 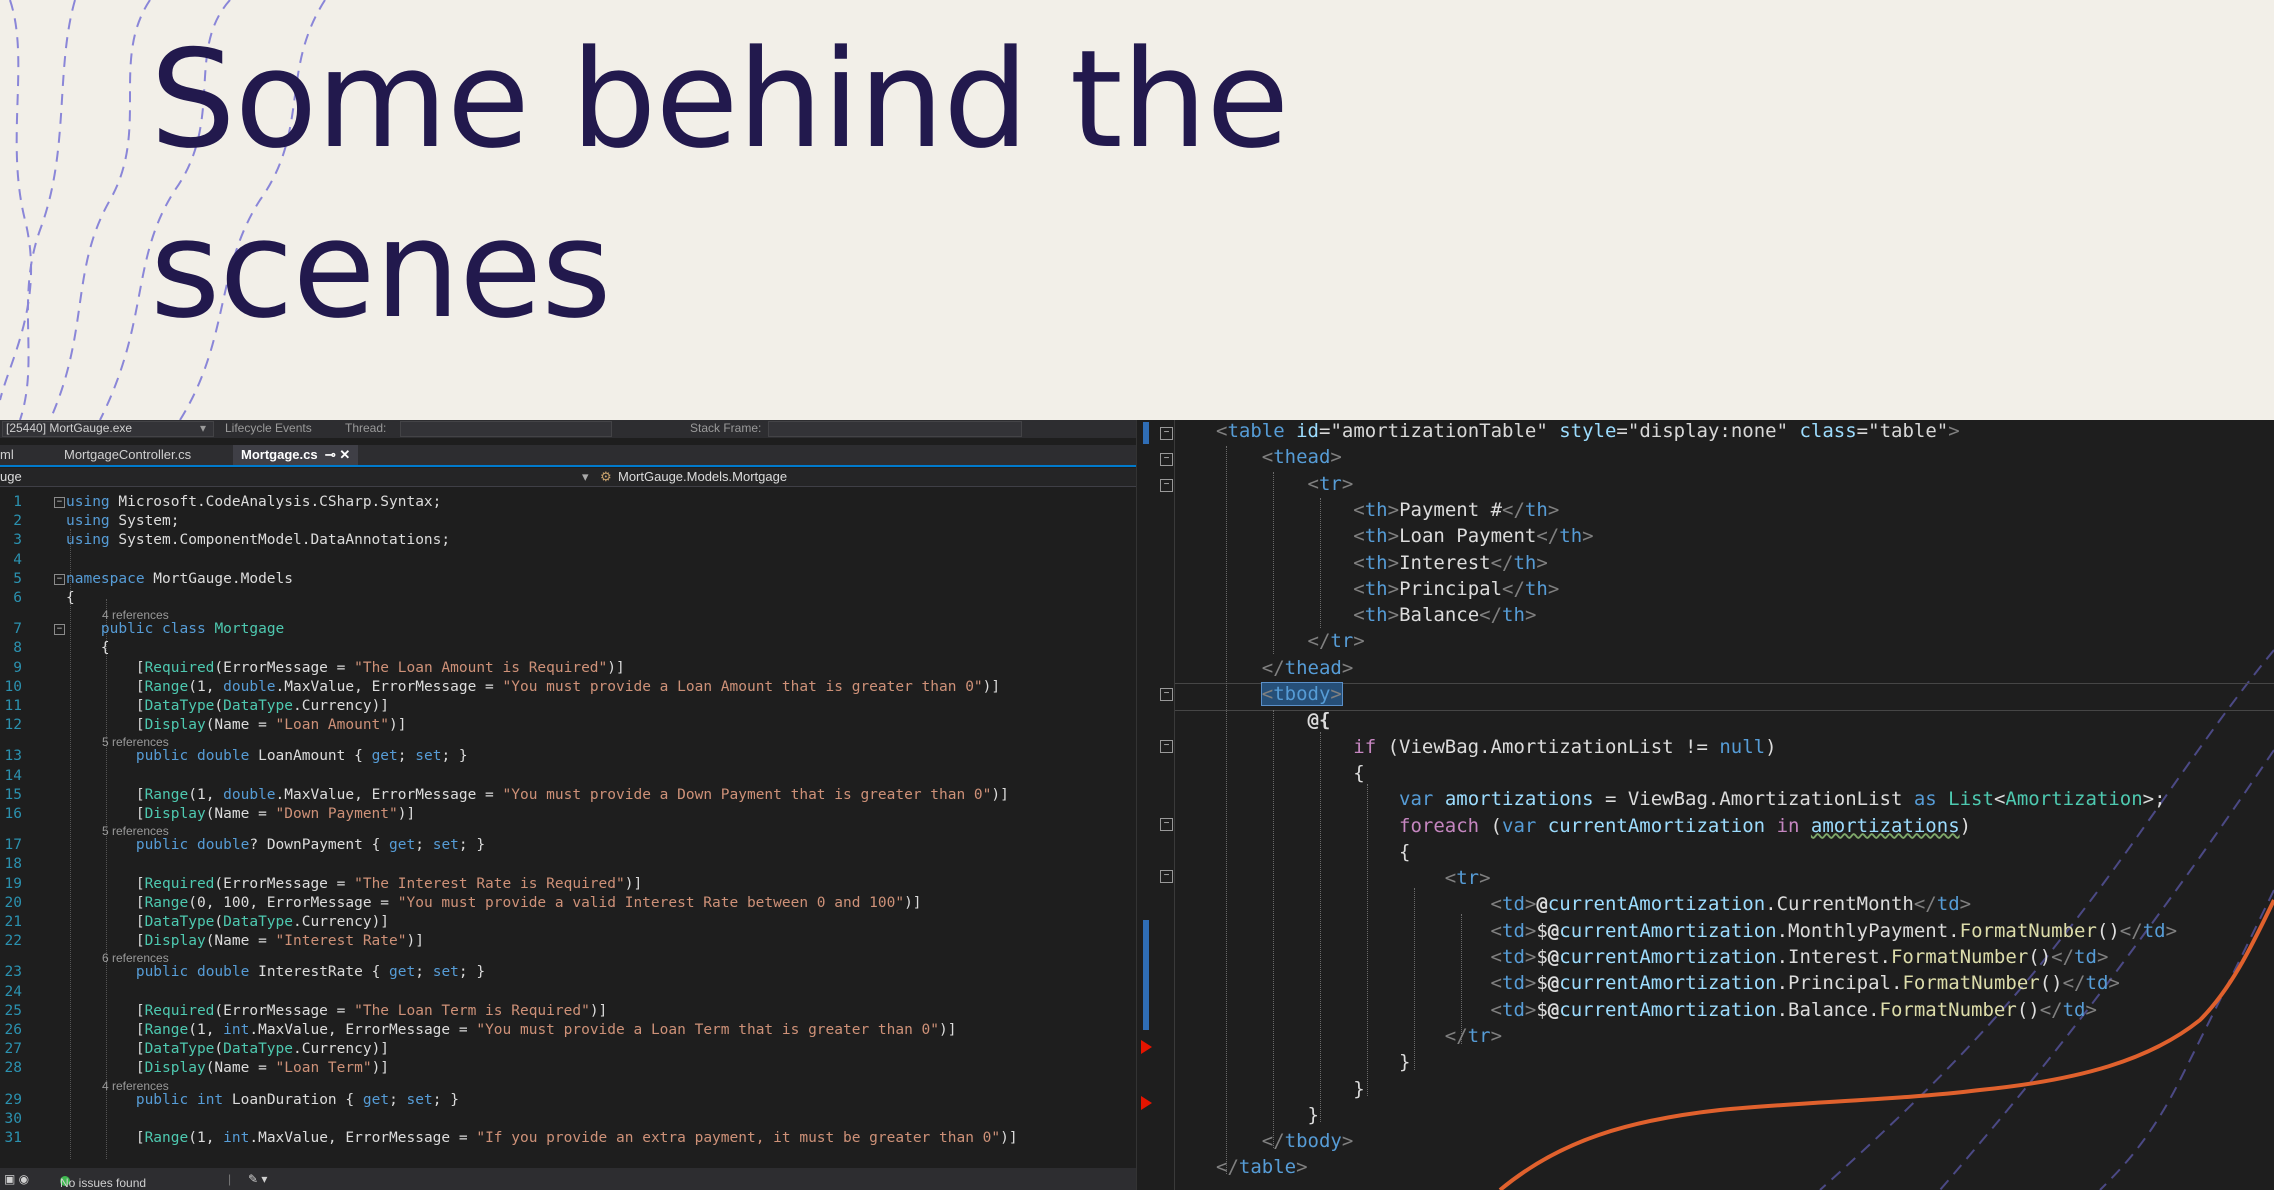 I want to click on code-line: 21 [DataType(DataType.Currency)], so click(x=568, y=922).